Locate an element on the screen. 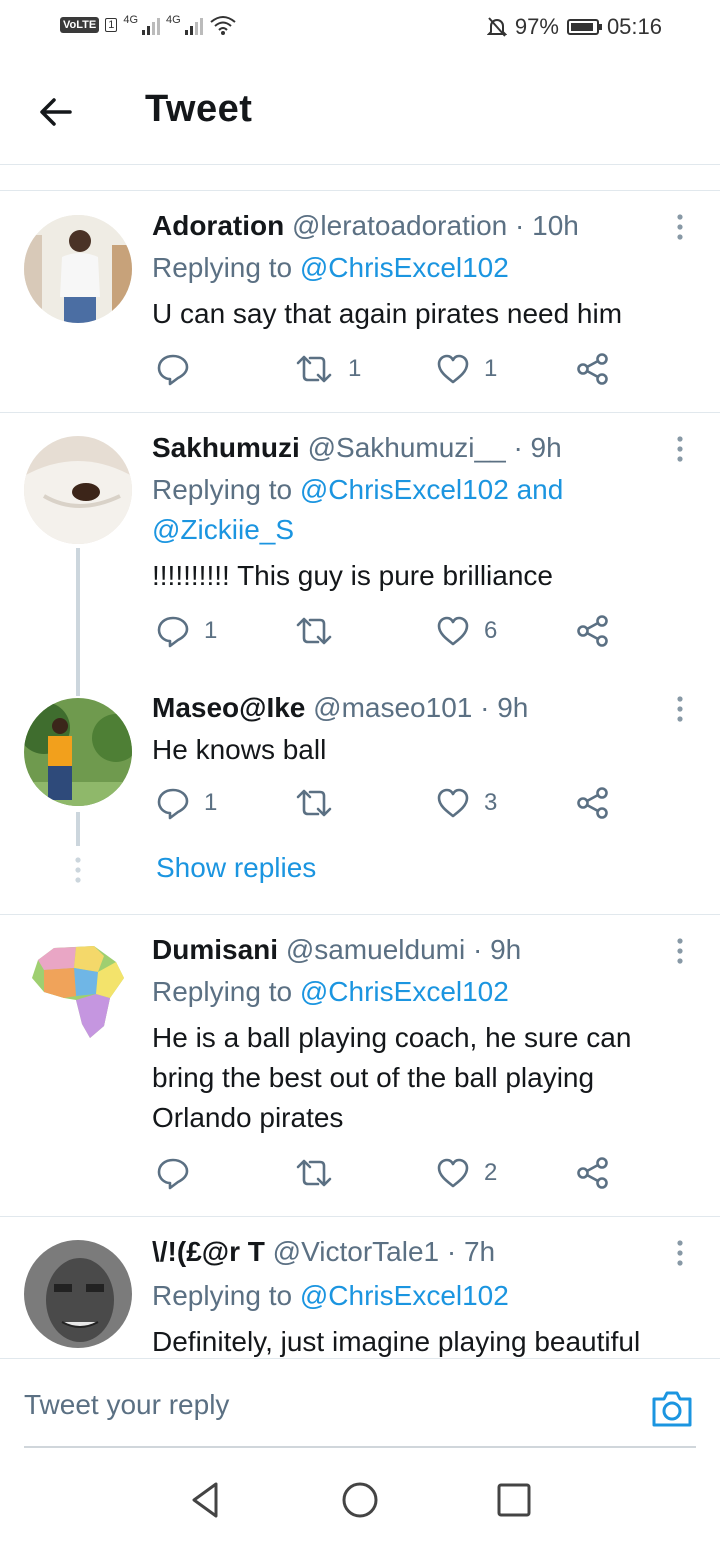 The height and width of the screenshot is (1541, 720). page-title: Tweet is located at coordinates (199, 109).